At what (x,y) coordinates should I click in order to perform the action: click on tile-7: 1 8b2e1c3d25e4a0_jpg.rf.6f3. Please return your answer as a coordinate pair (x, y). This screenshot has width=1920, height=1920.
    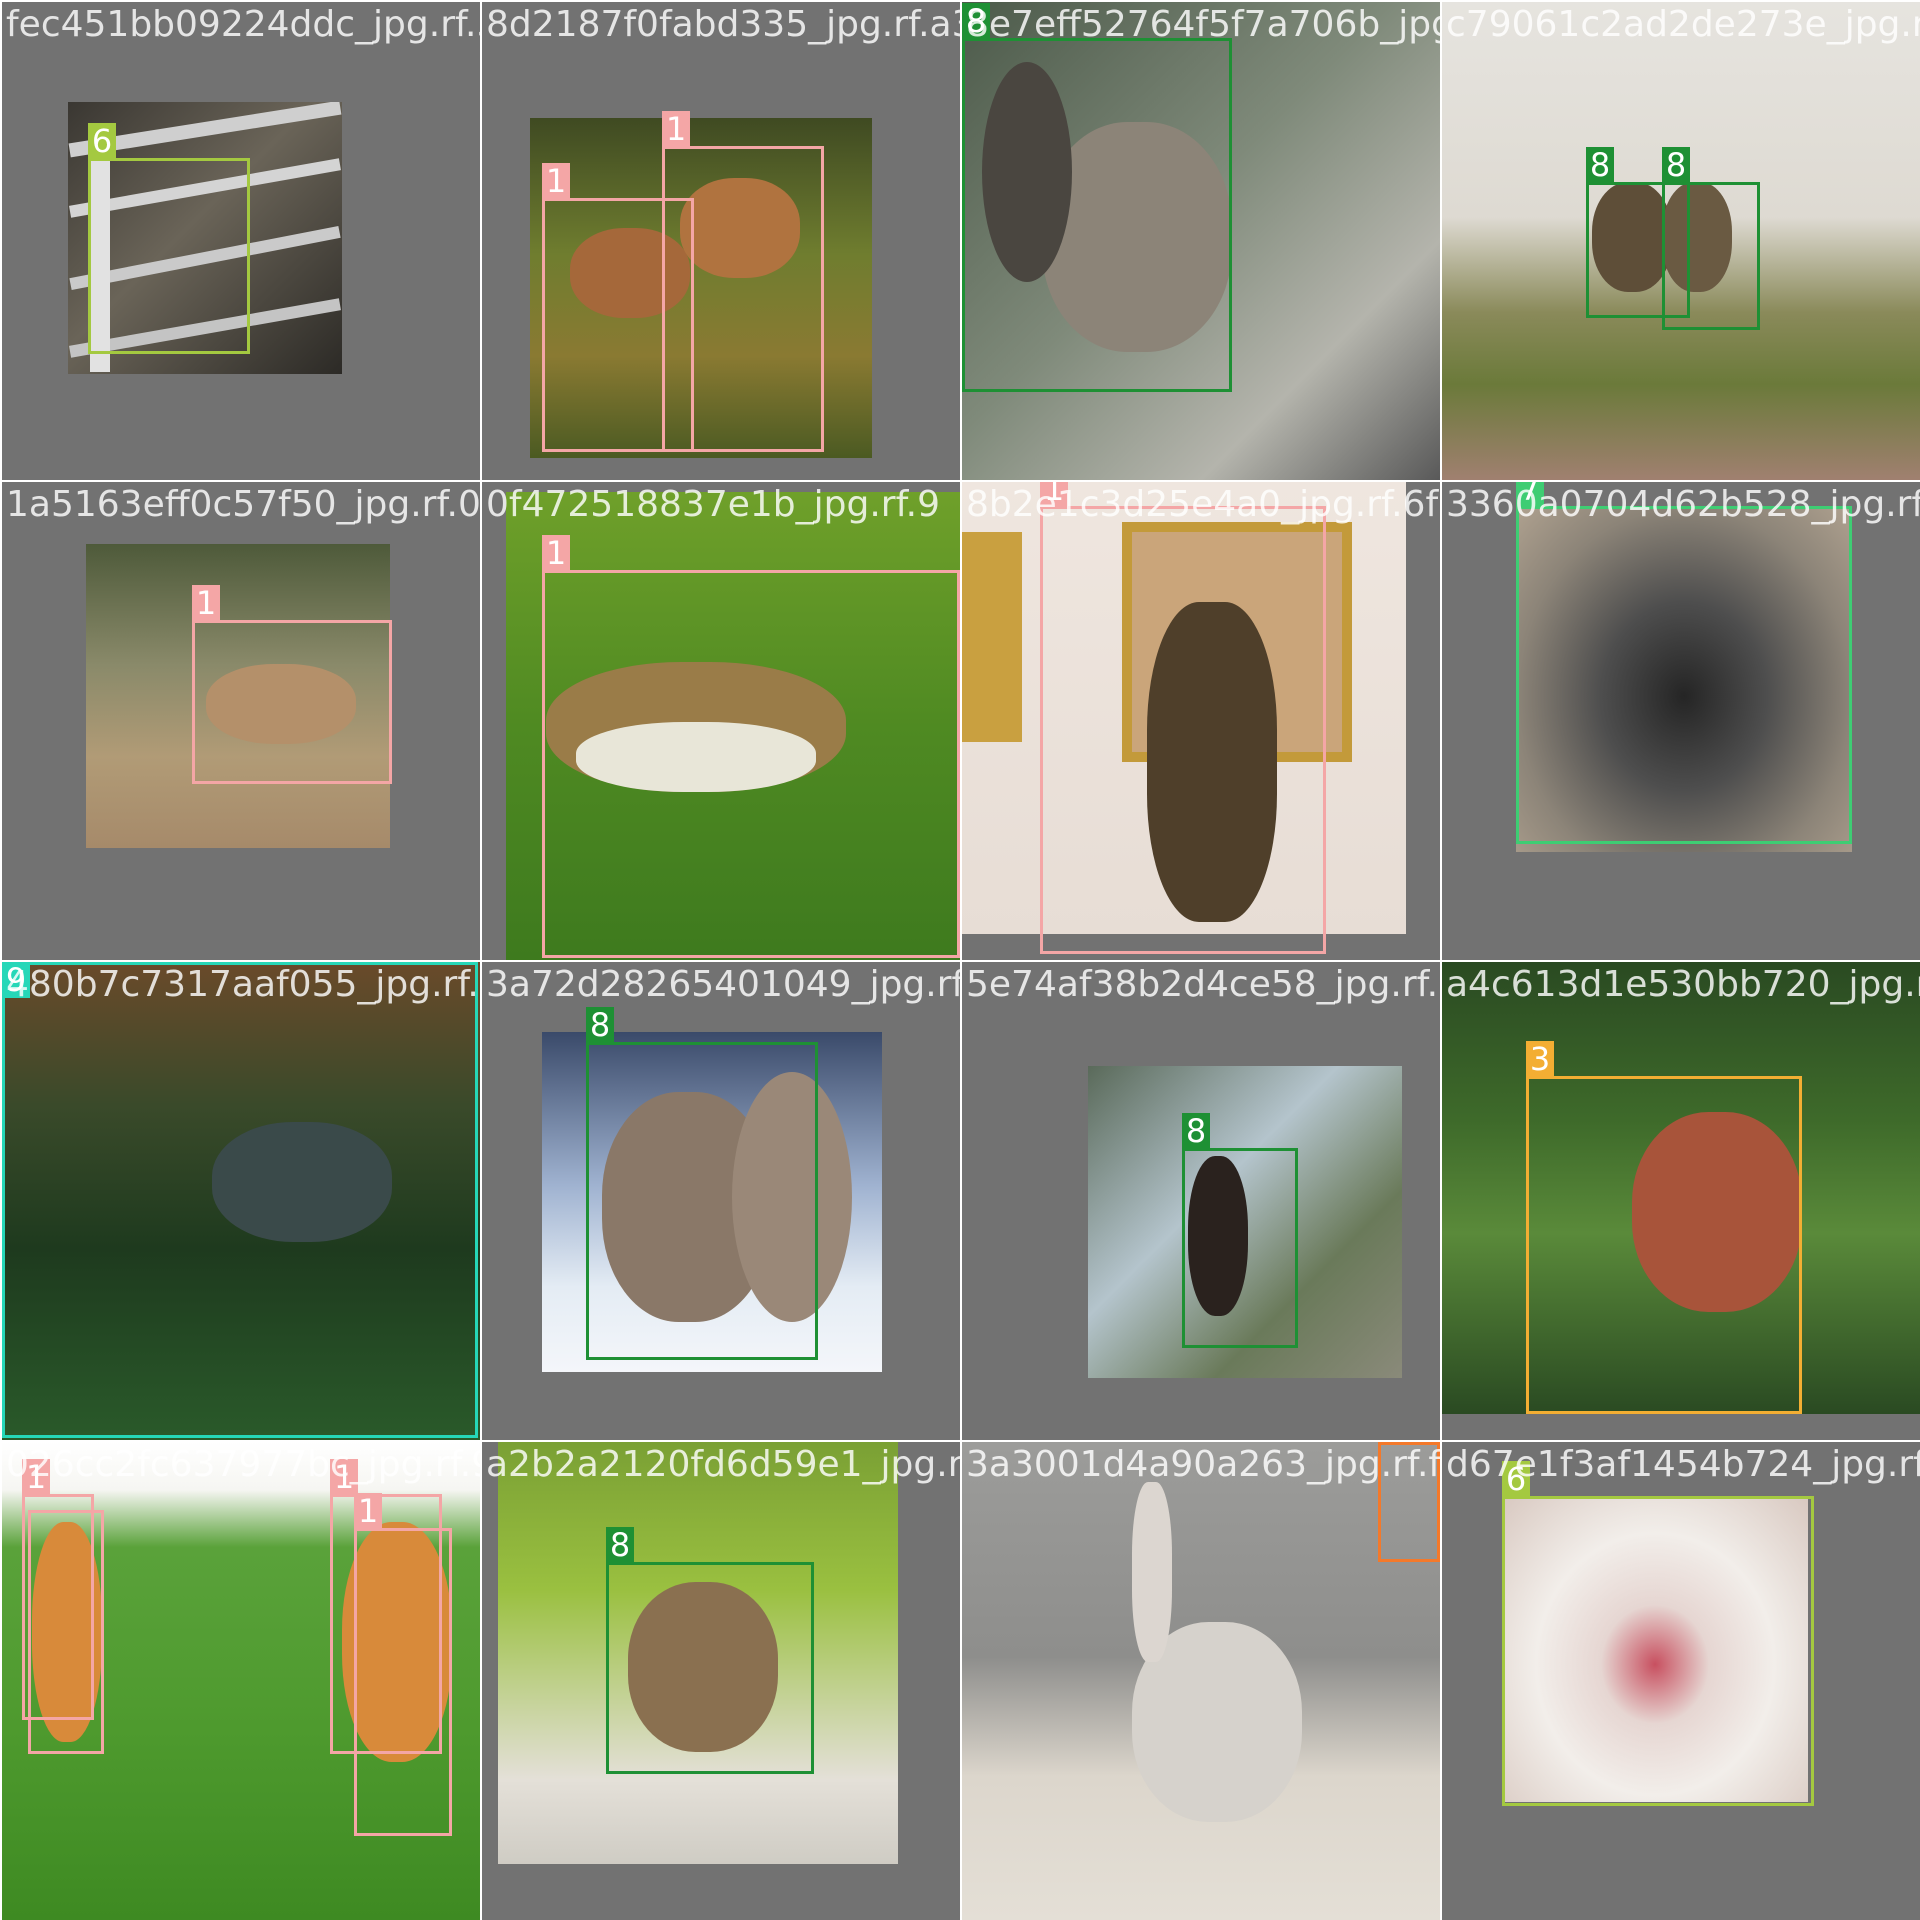
    Looking at the image, I should click on (1201, 721).